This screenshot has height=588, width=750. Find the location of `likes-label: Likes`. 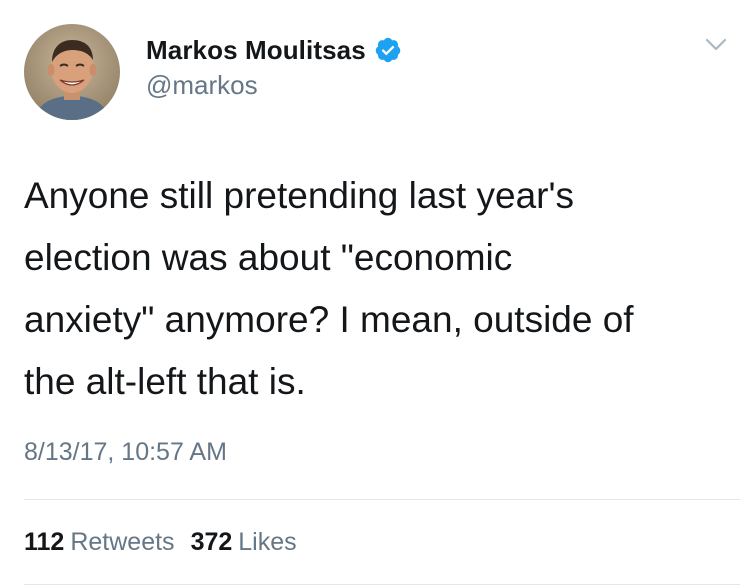

likes-label: Likes is located at coordinates (267, 542).